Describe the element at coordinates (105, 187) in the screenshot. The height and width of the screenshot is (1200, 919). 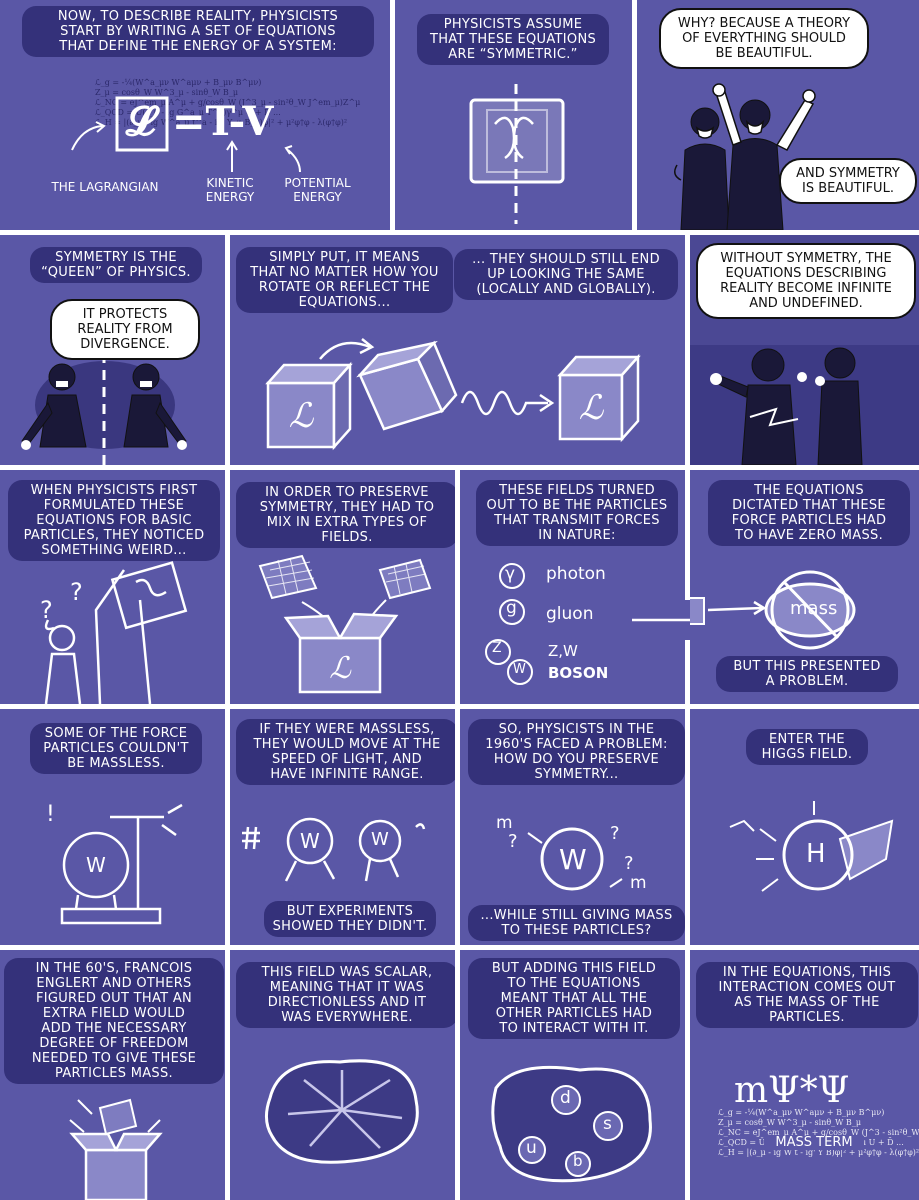
I see `label-lagrangian: The Lagrangian` at that location.